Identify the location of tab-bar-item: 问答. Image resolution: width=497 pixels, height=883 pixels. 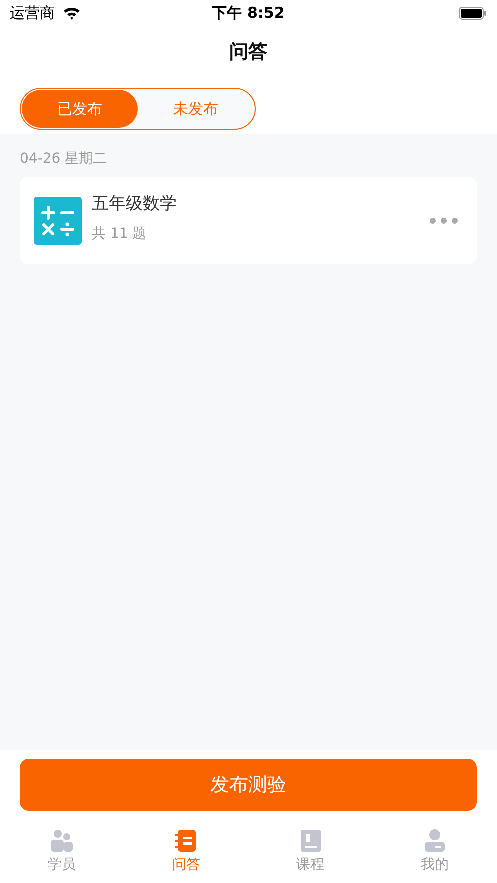
(186, 853).